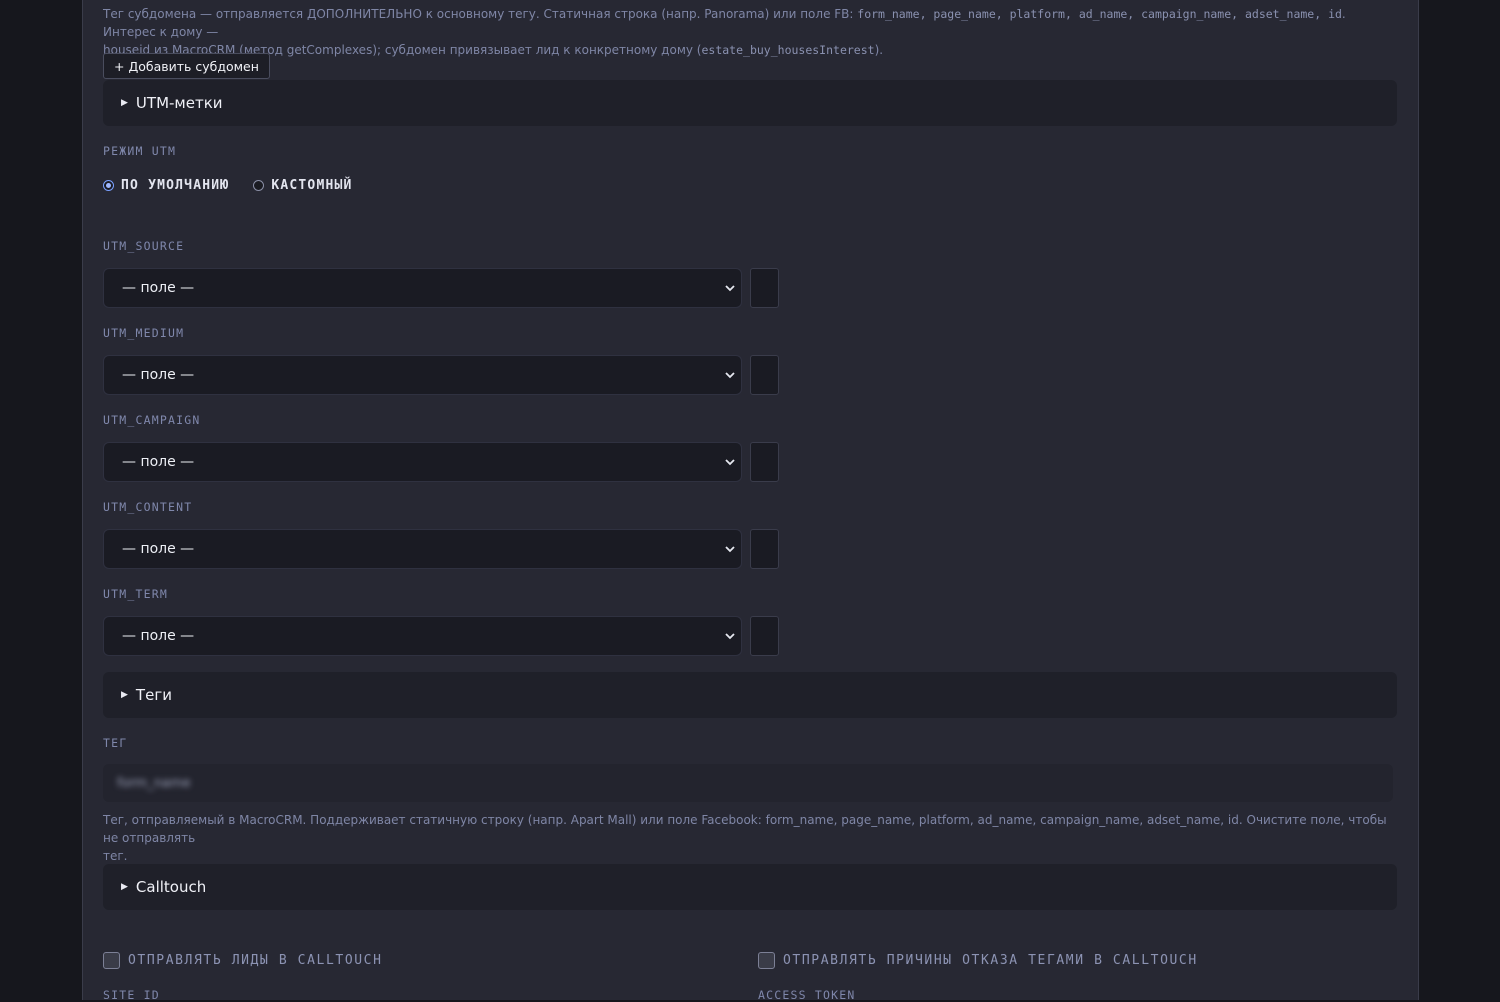 This screenshot has width=1500, height=1002. Describe the element at coordinates (764, 549) in the screenshot. I see `utm-content-extra-input` at that location.